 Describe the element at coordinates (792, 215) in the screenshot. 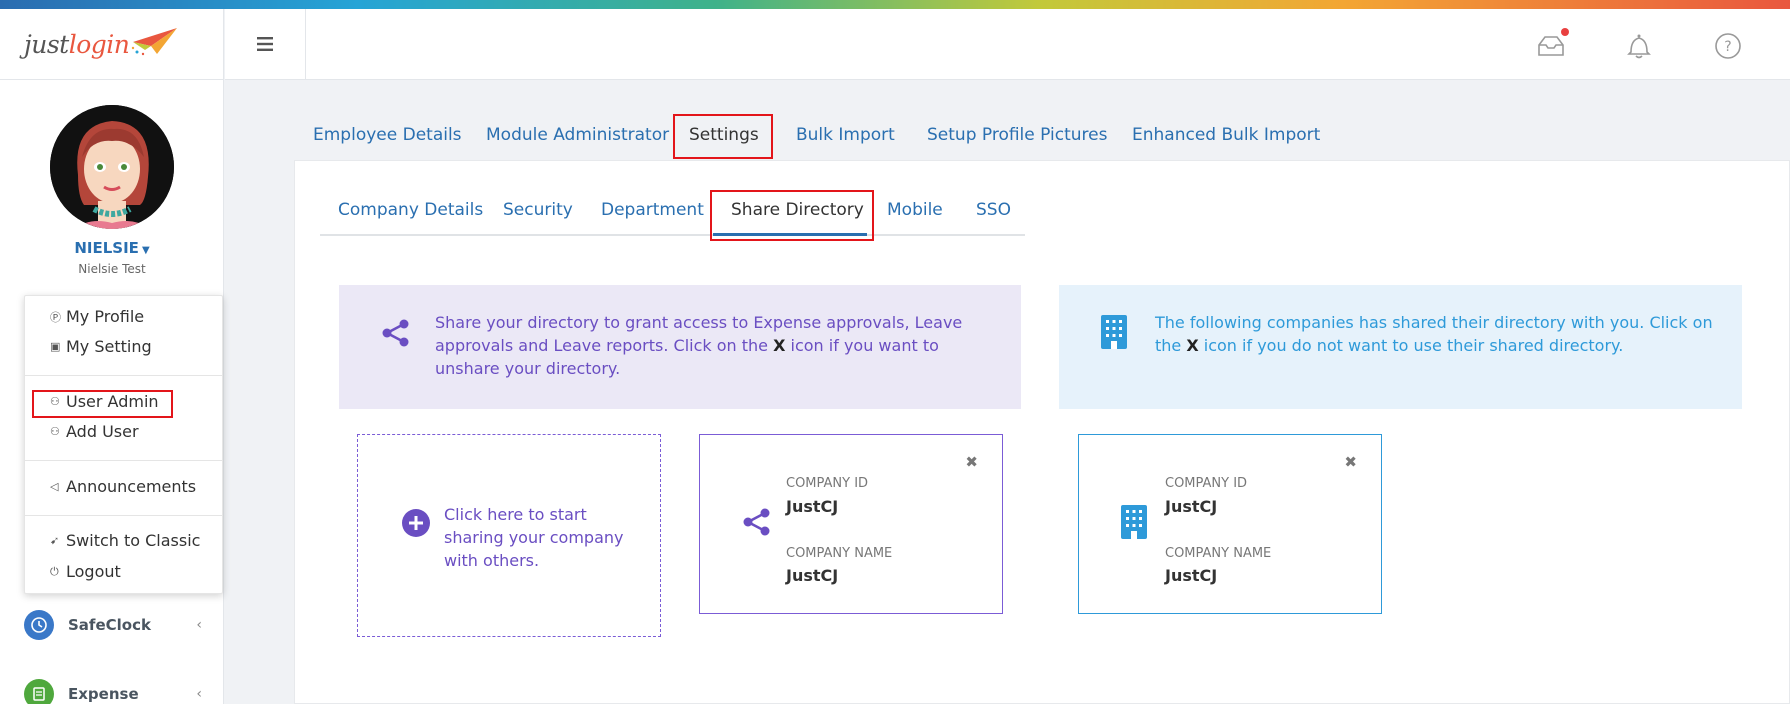

I see `share-directory-tab-highlight` at that location.